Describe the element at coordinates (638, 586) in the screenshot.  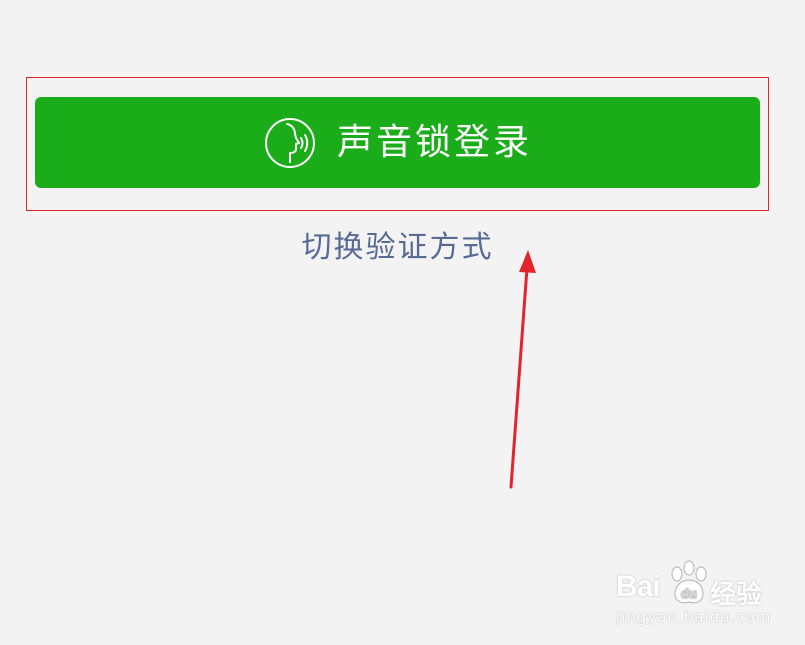
I see `watermark-brand: Bai` at that location.